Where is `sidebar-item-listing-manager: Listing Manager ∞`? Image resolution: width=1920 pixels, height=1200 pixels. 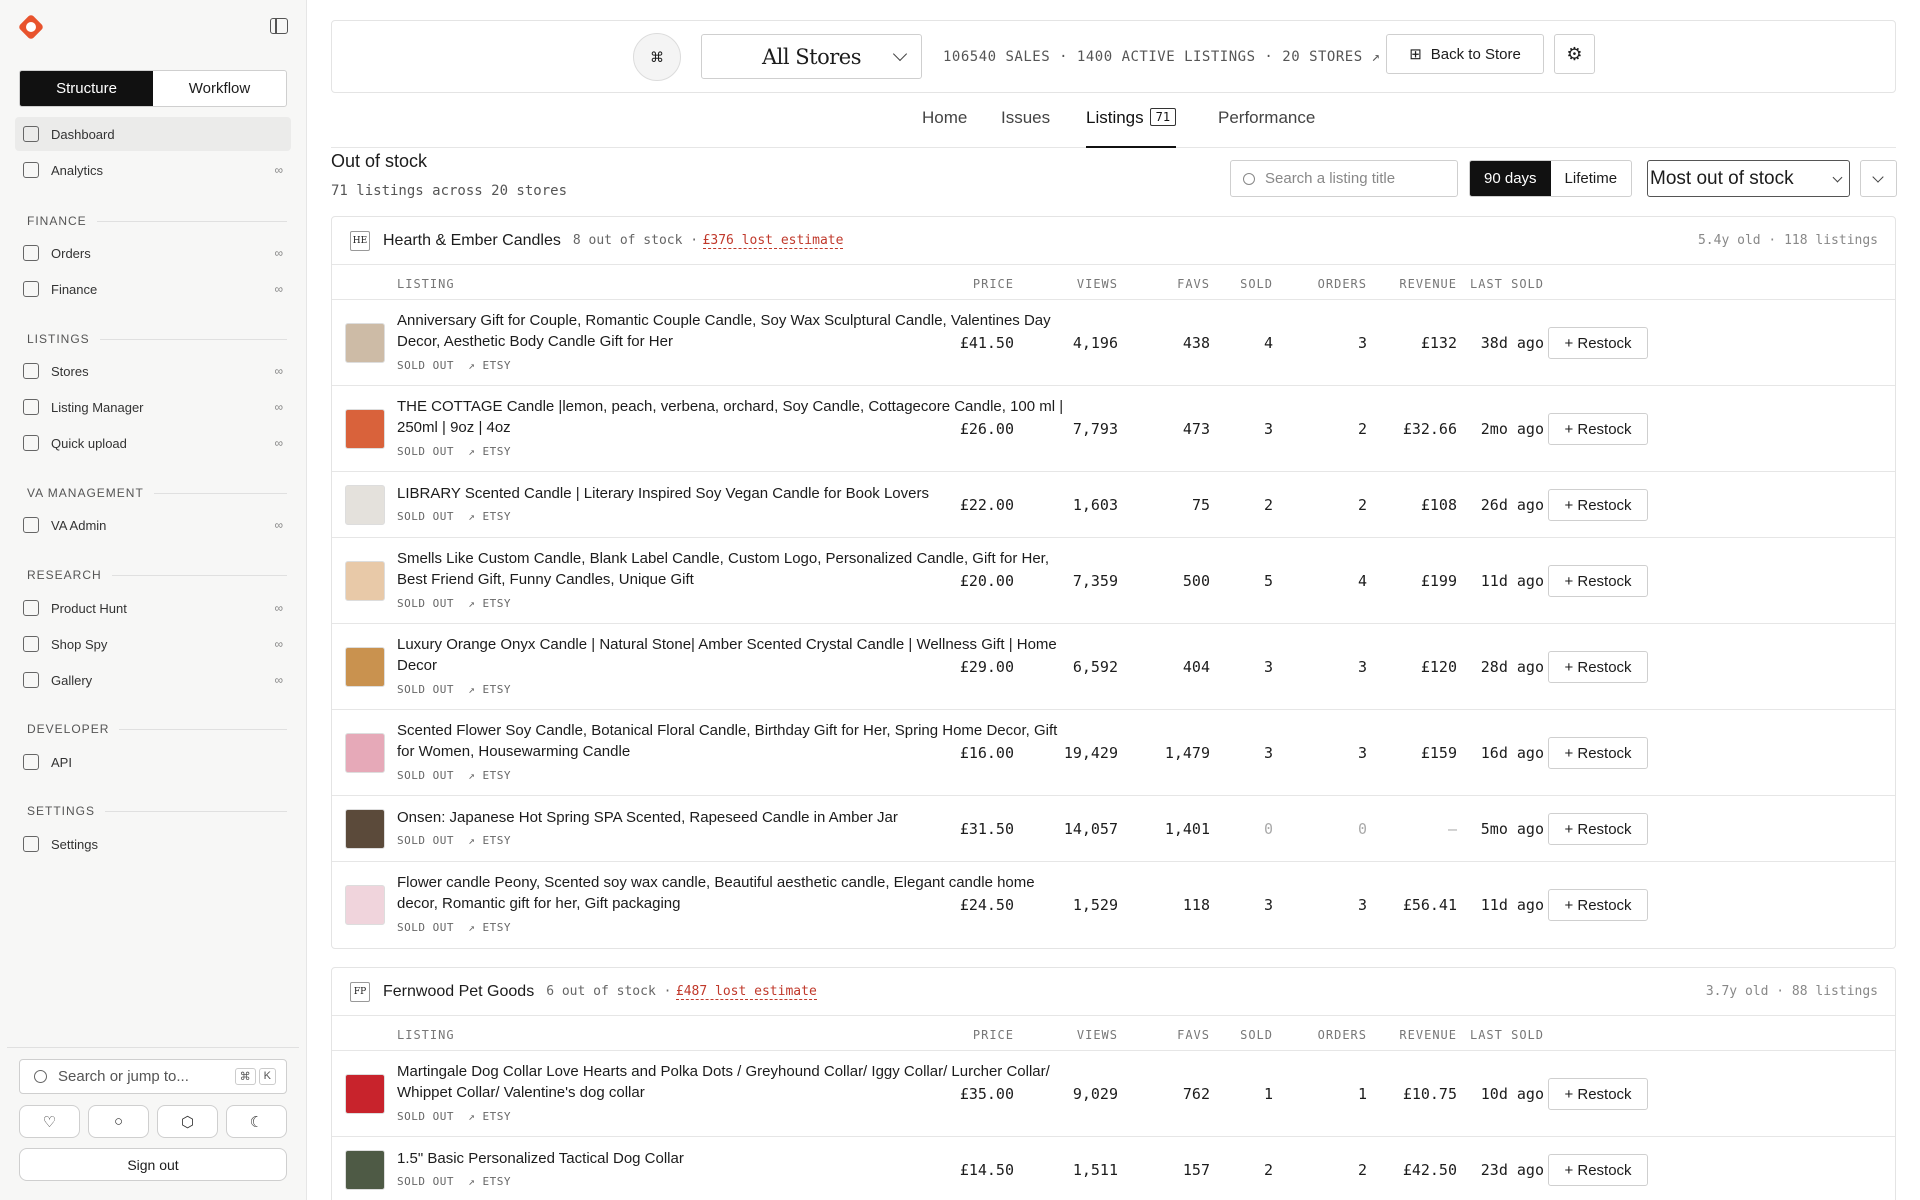 sidebar-item-listing-manager: Listing Manager ∞ is located at coordinates (153, 407).